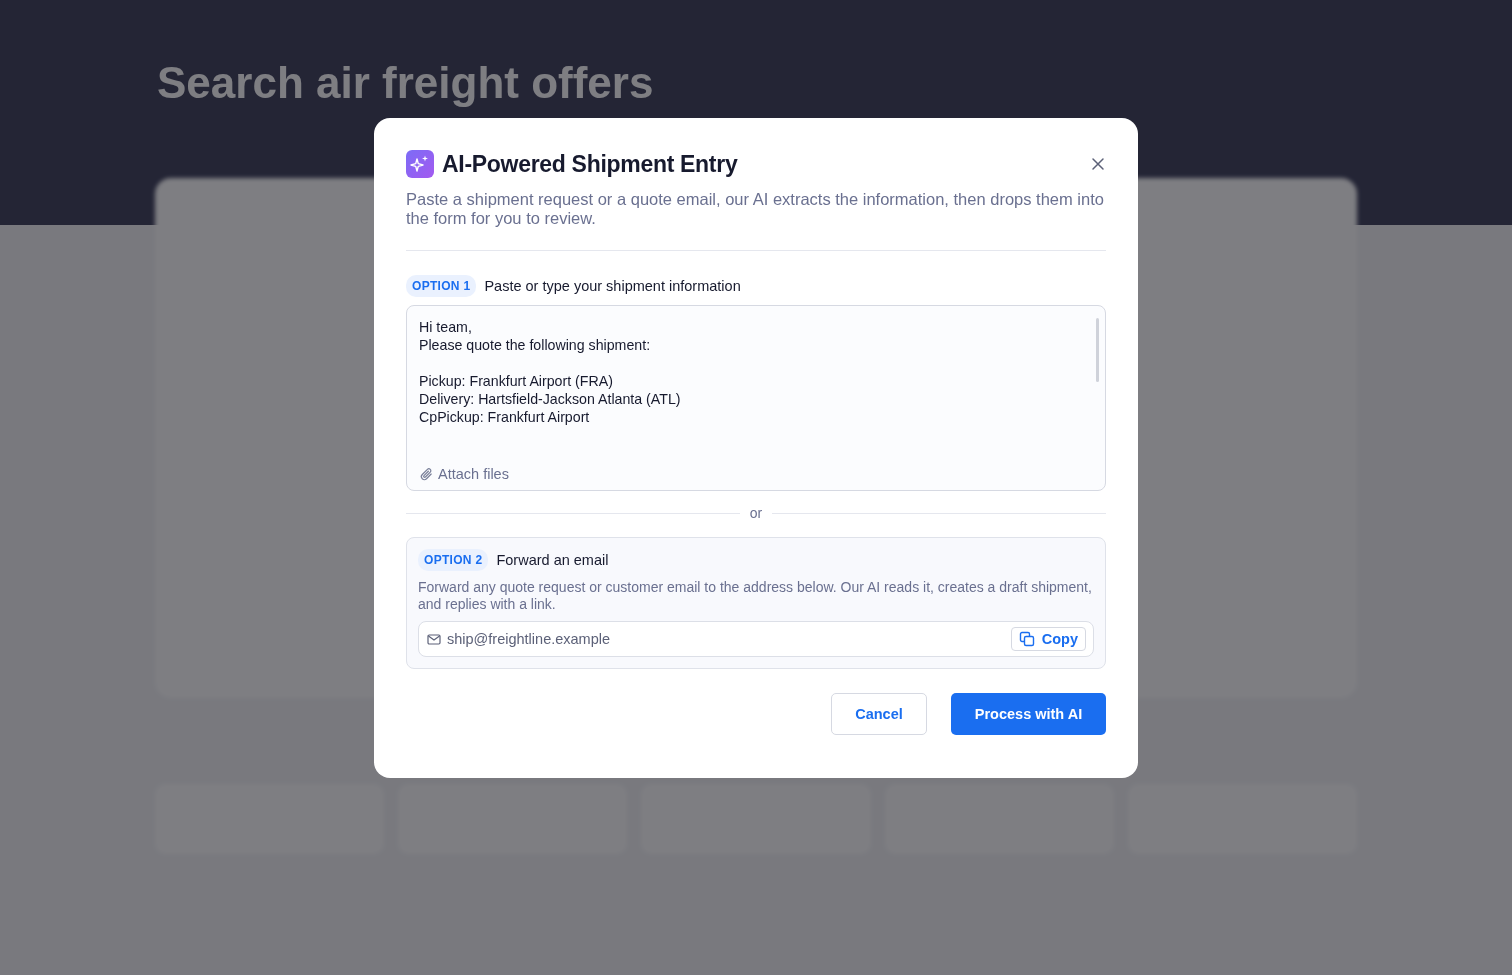 This screenshot has width=1512, height=975. Describe the element at coordinates (756, 513) in the screenshot. I see `or-divider-label: or` at that location.